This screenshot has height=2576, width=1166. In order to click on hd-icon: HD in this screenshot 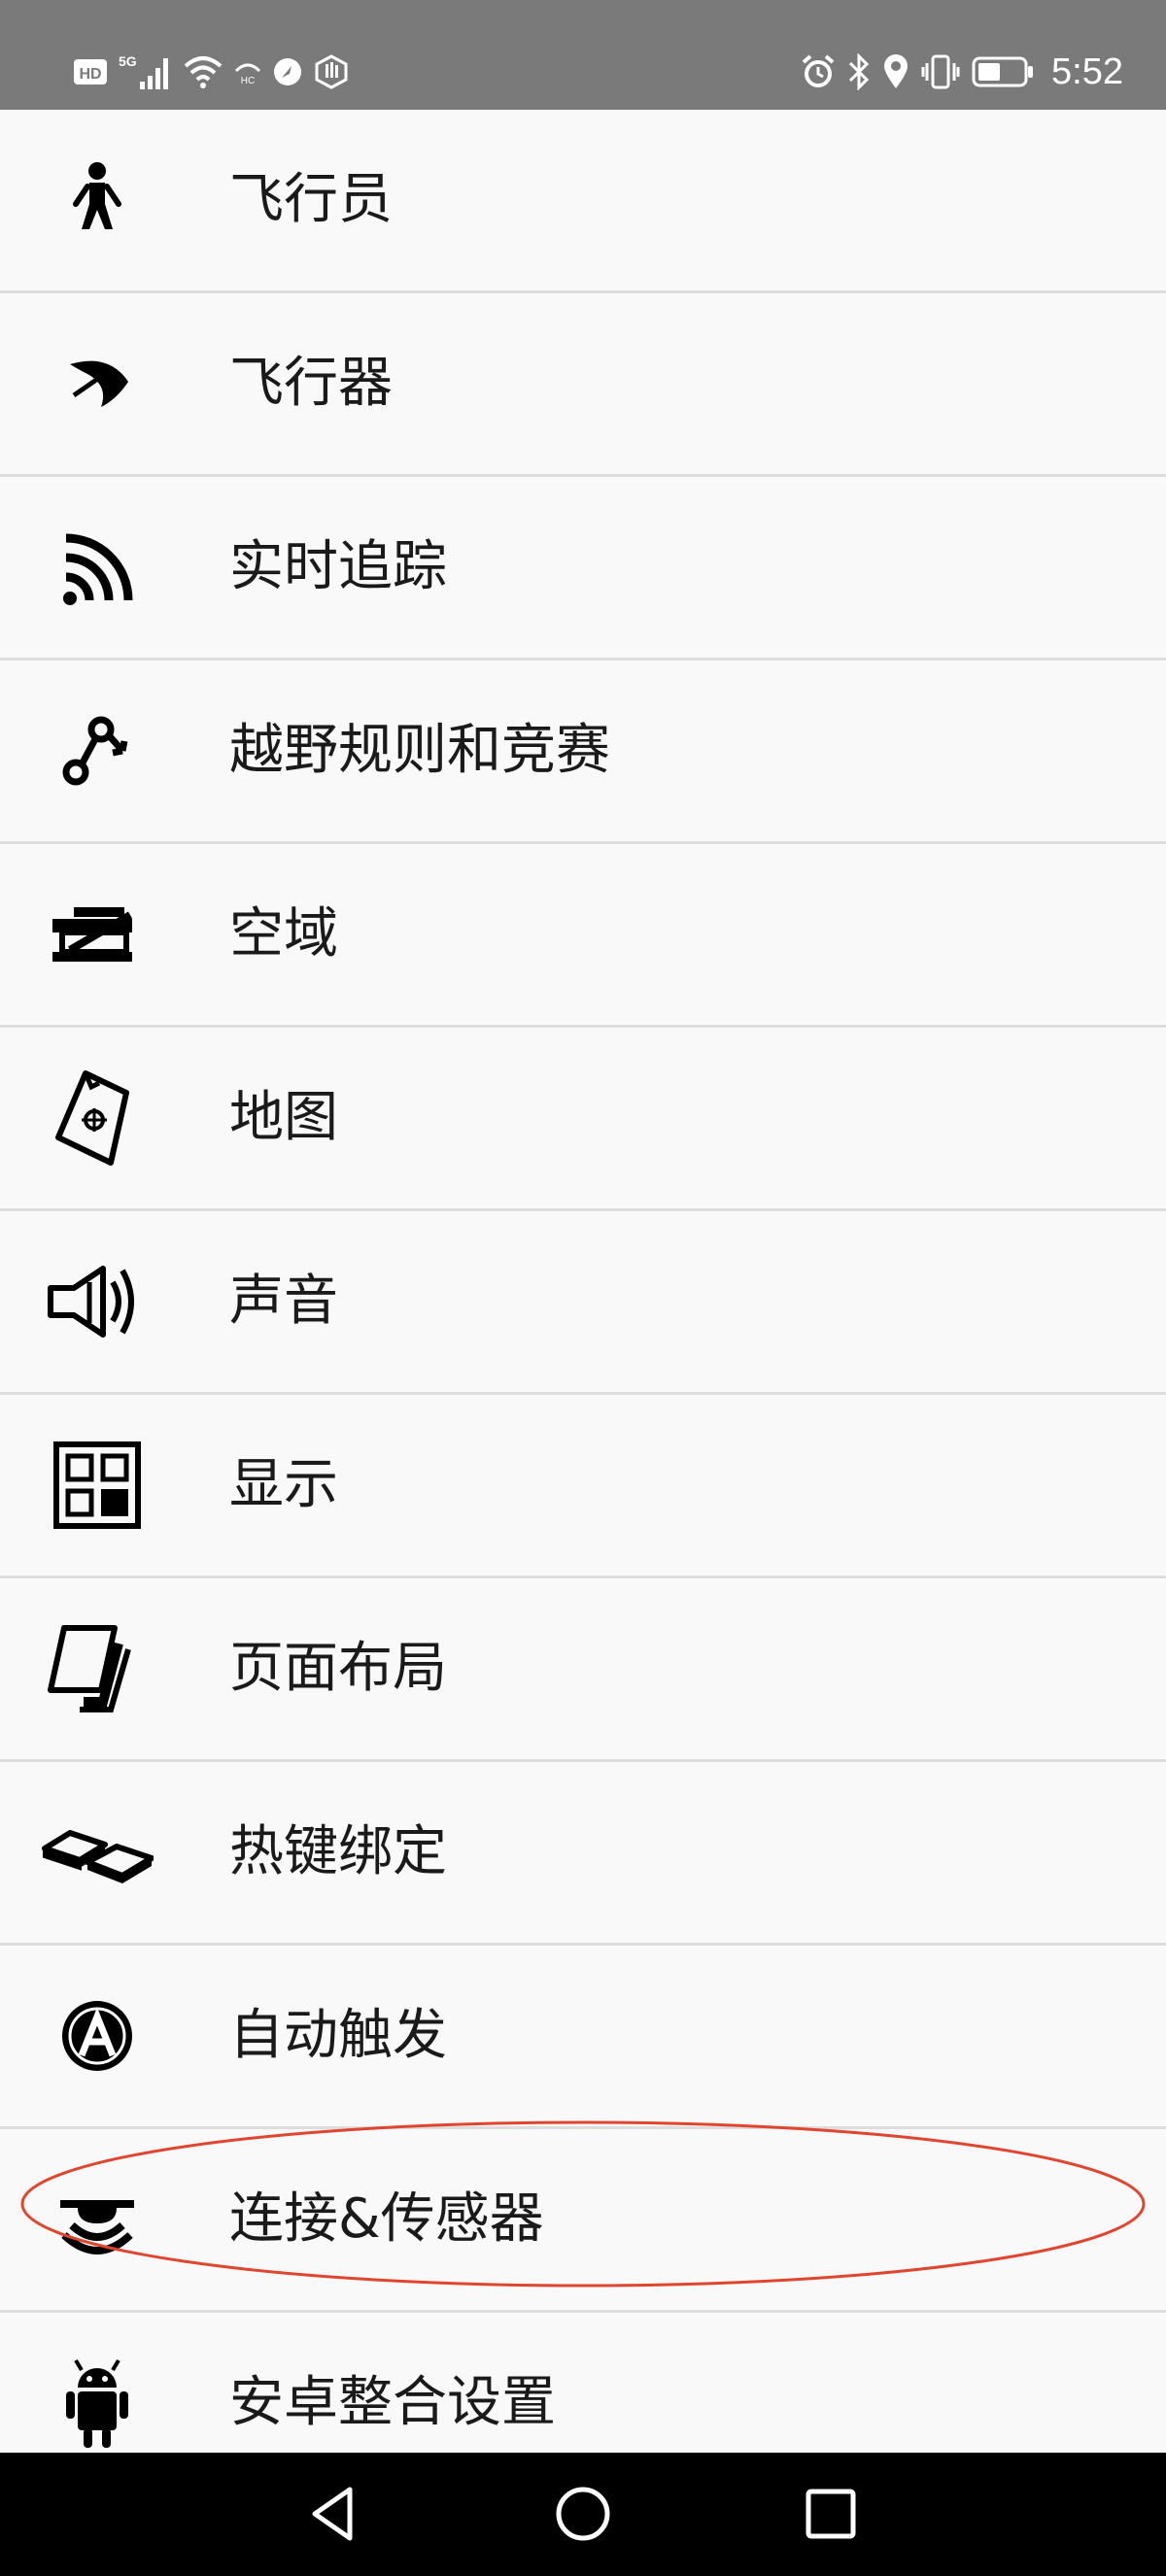, I will do `click(90, 72)`.